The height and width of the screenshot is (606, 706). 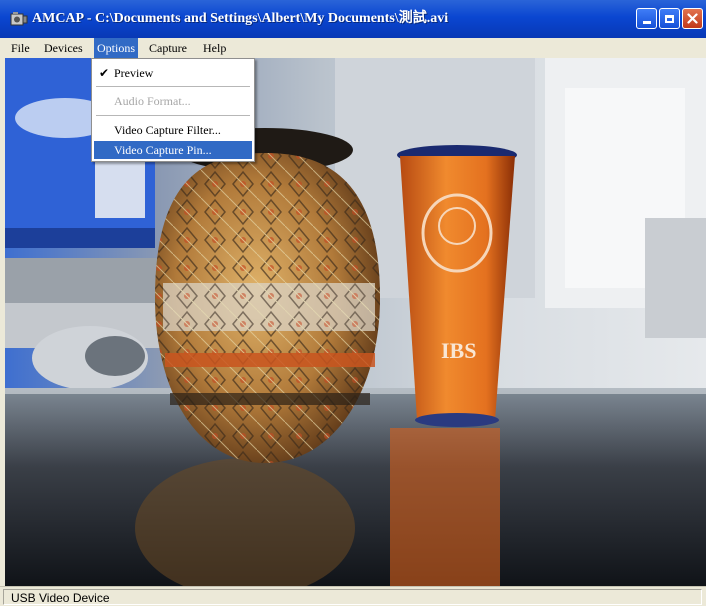 I want to click on menu-capture: Capture, so click(x=168, y=48).